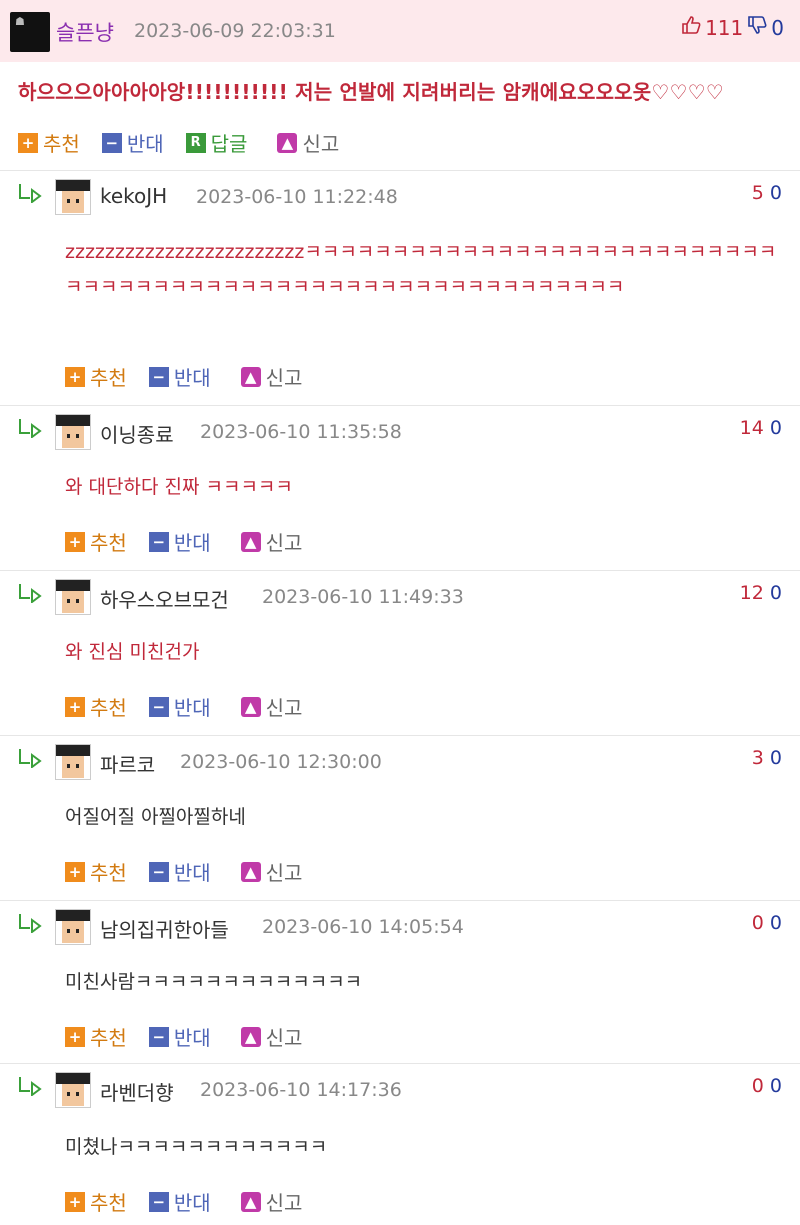 This screenshot has width=800, height=1225. I want to click on comment-author: 남의집귀한아들, so click(164, 928).